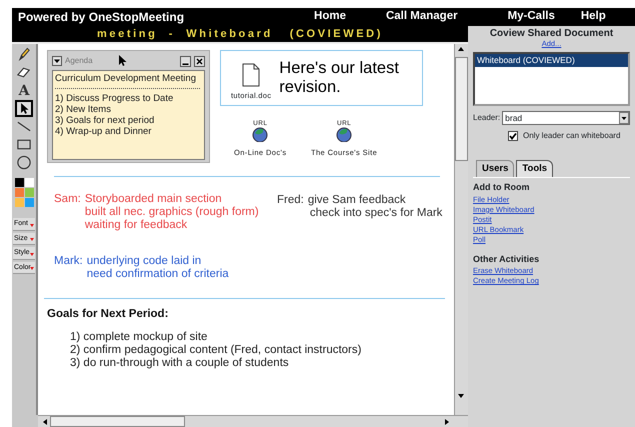 Image resolution: width=635 pixels, height=427 pixels. I want to click on section-heading: Add to Room, so click(501, 187).